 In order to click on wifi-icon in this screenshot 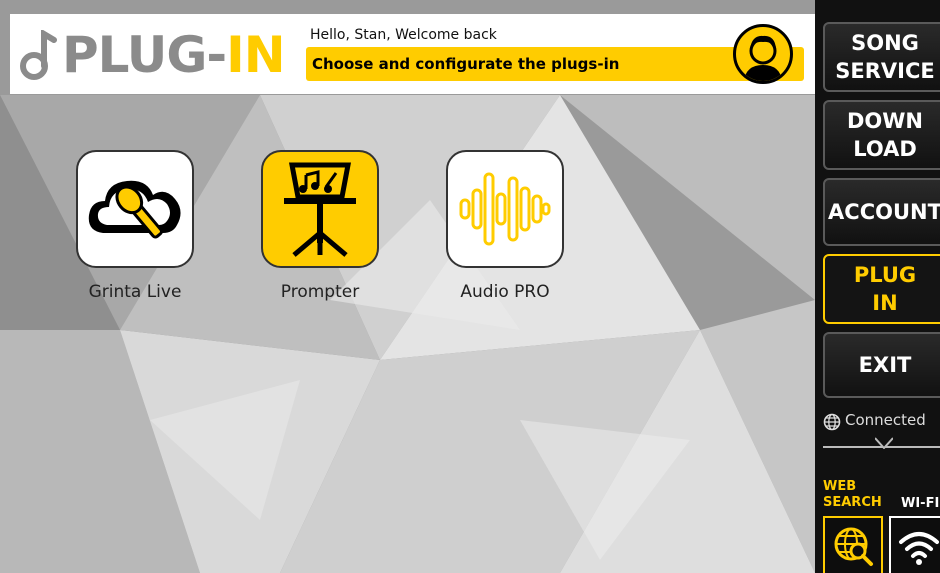, I will do `click(919, 548)`.